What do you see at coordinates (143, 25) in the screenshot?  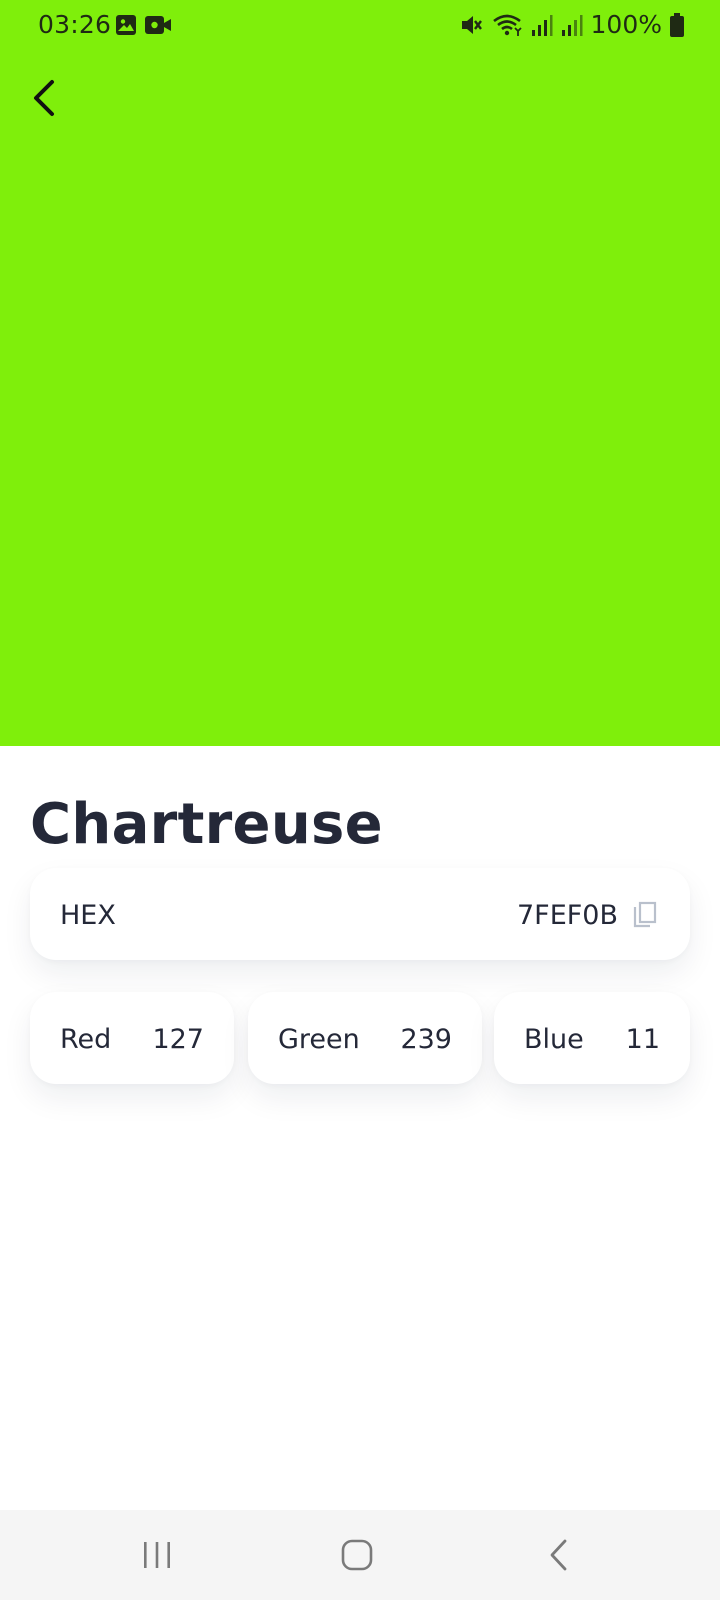 I see `status-left-icons` at bounding box center [143, 25].